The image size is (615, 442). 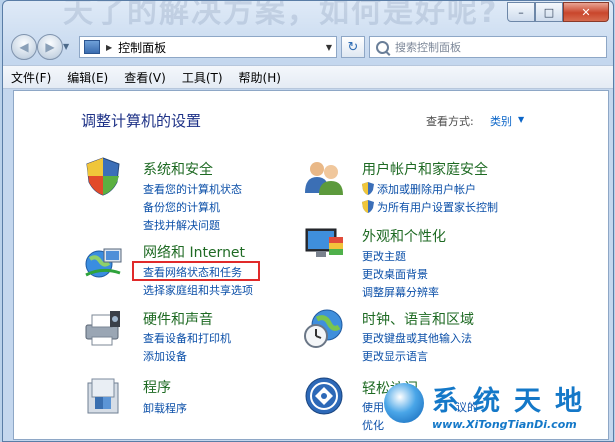 What do you see at coordinates (323, 328) in the screenshot?
I see `clock-globe-icon` at bounding box center [323, 328].